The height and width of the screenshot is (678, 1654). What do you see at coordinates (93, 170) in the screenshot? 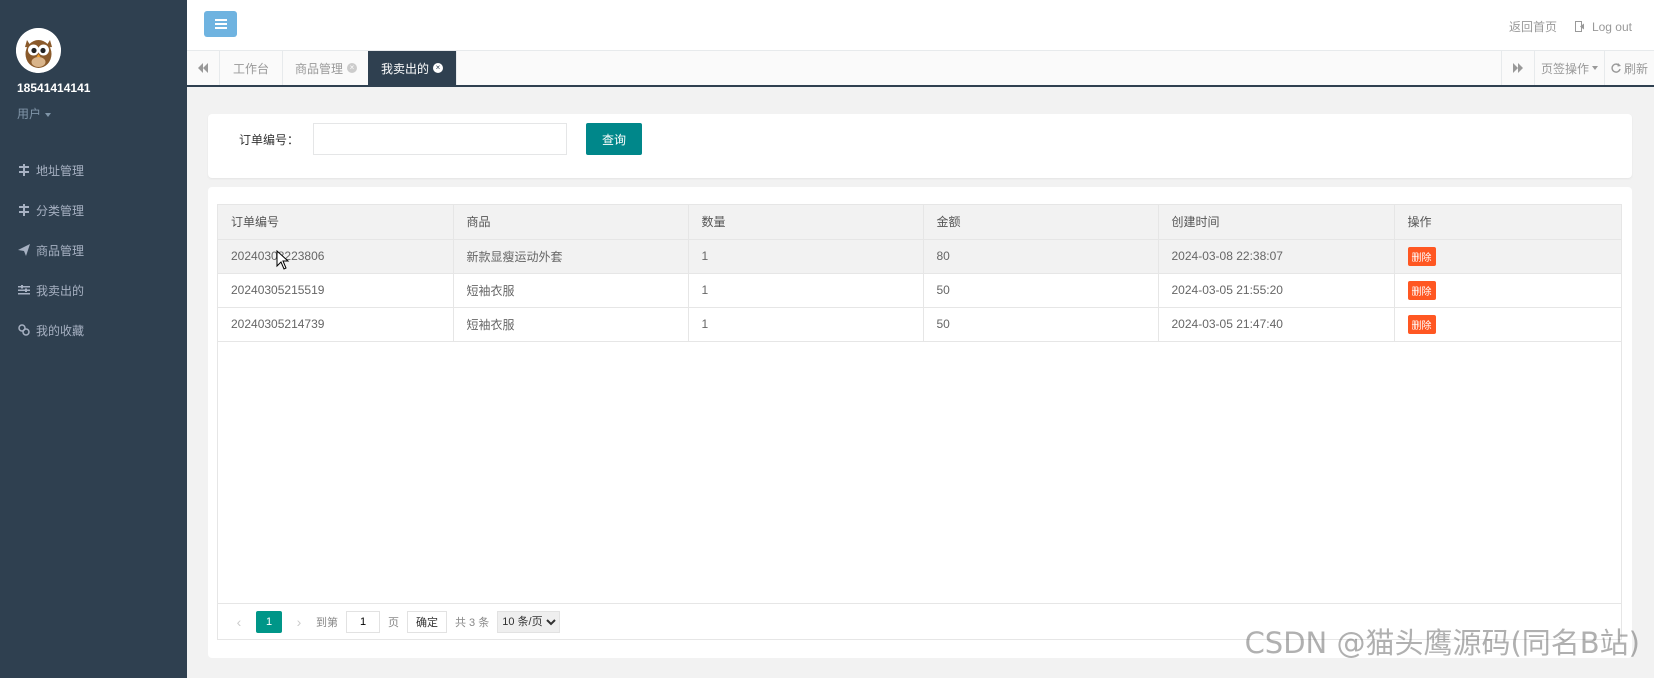
I see `sidebar-item-address: 地址管理` at bounding box center [93, 170].